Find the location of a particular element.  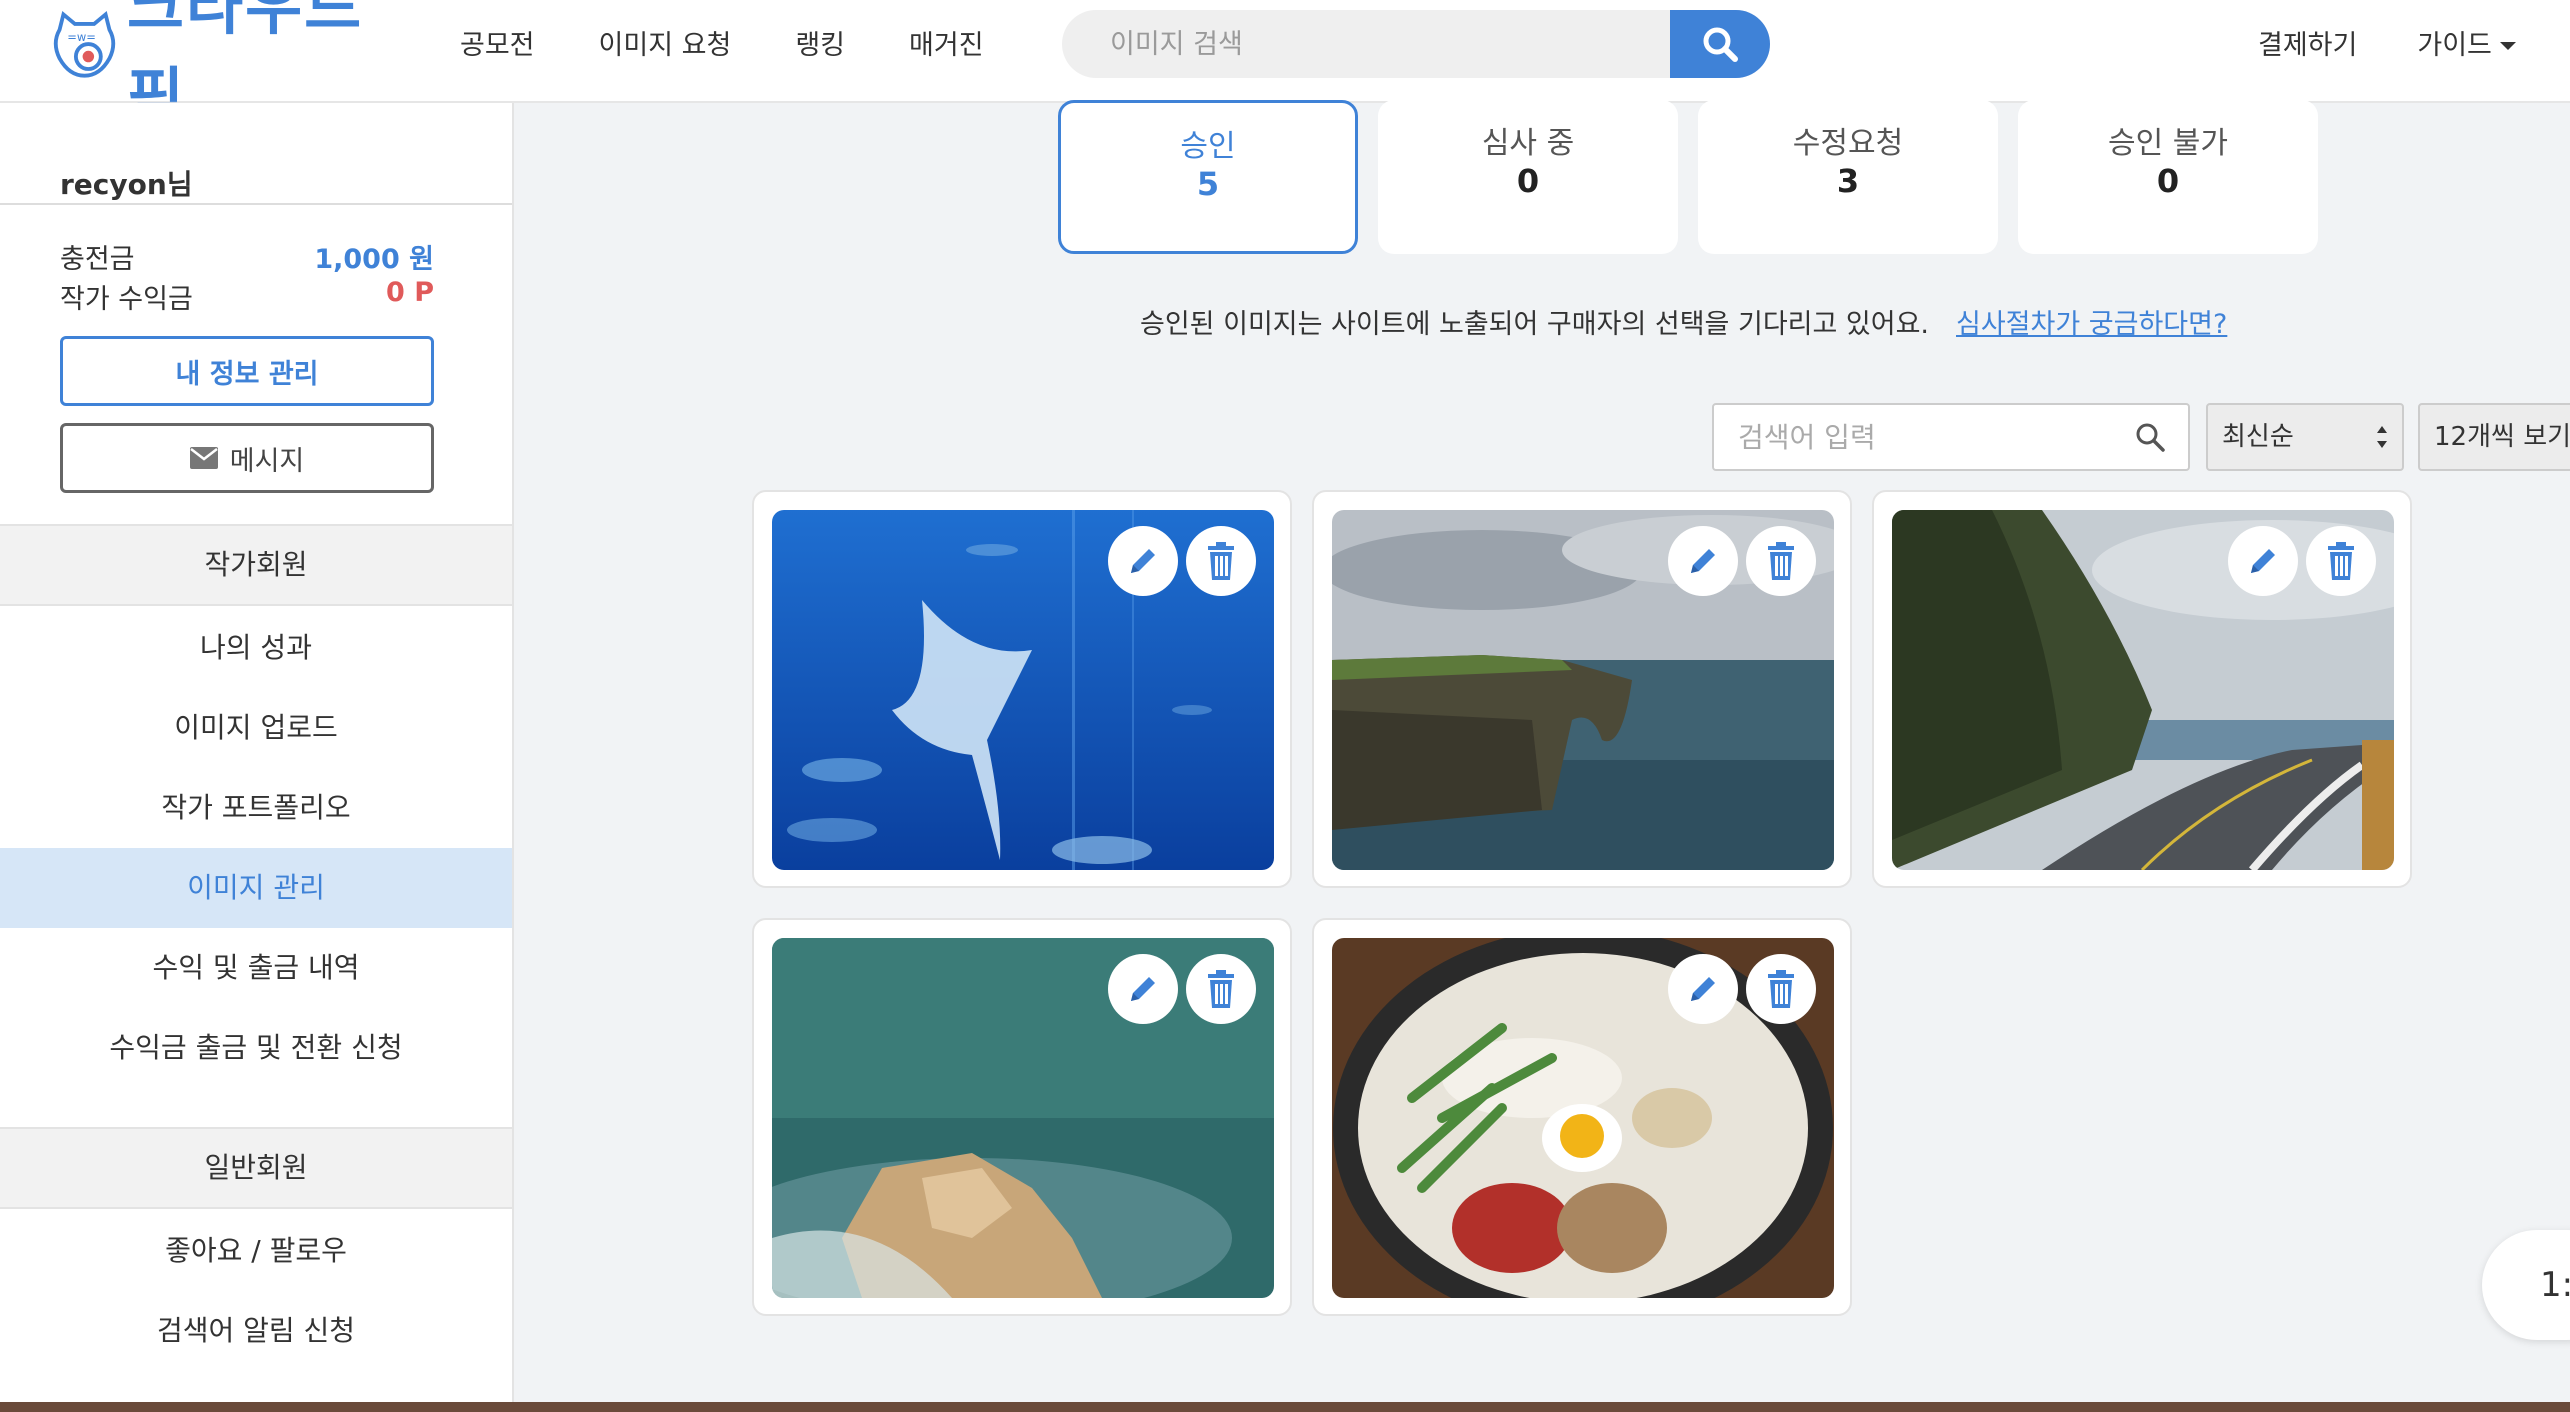

nav-magazine: 매거진 is located at coordinates (946, 46).